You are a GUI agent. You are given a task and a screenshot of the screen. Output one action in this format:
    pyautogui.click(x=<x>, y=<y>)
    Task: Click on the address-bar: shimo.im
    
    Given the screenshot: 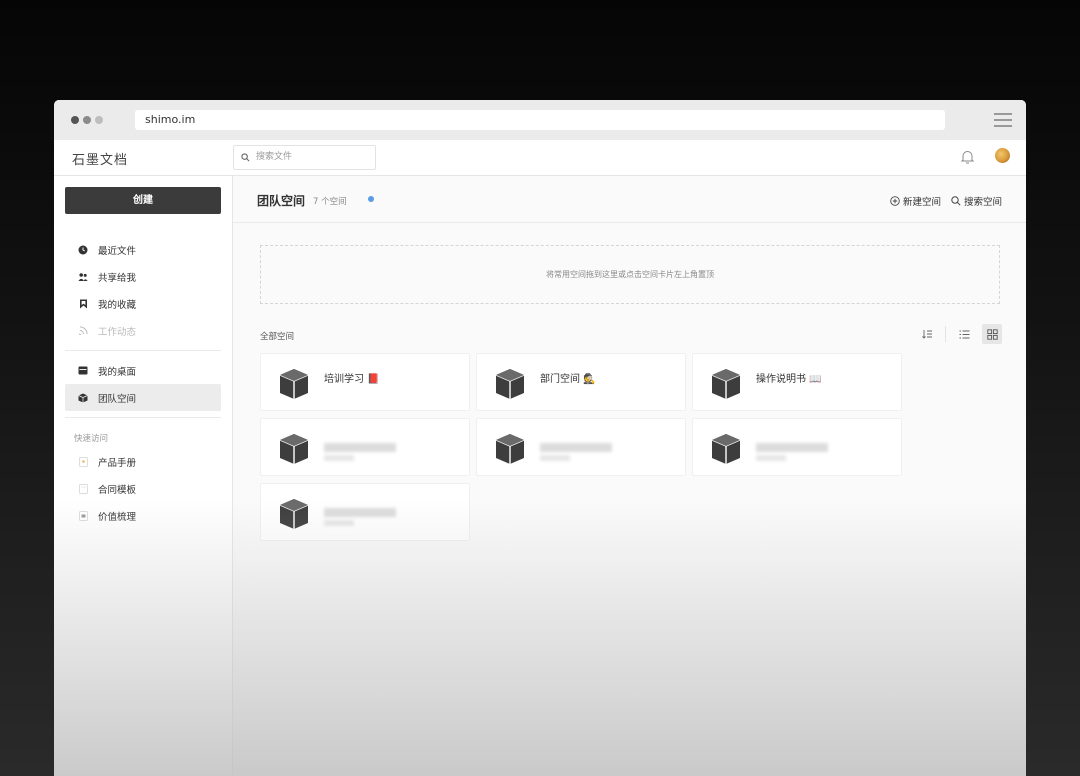 What is the action you would take?
    pyautogui.click(x=540, y=120)
    